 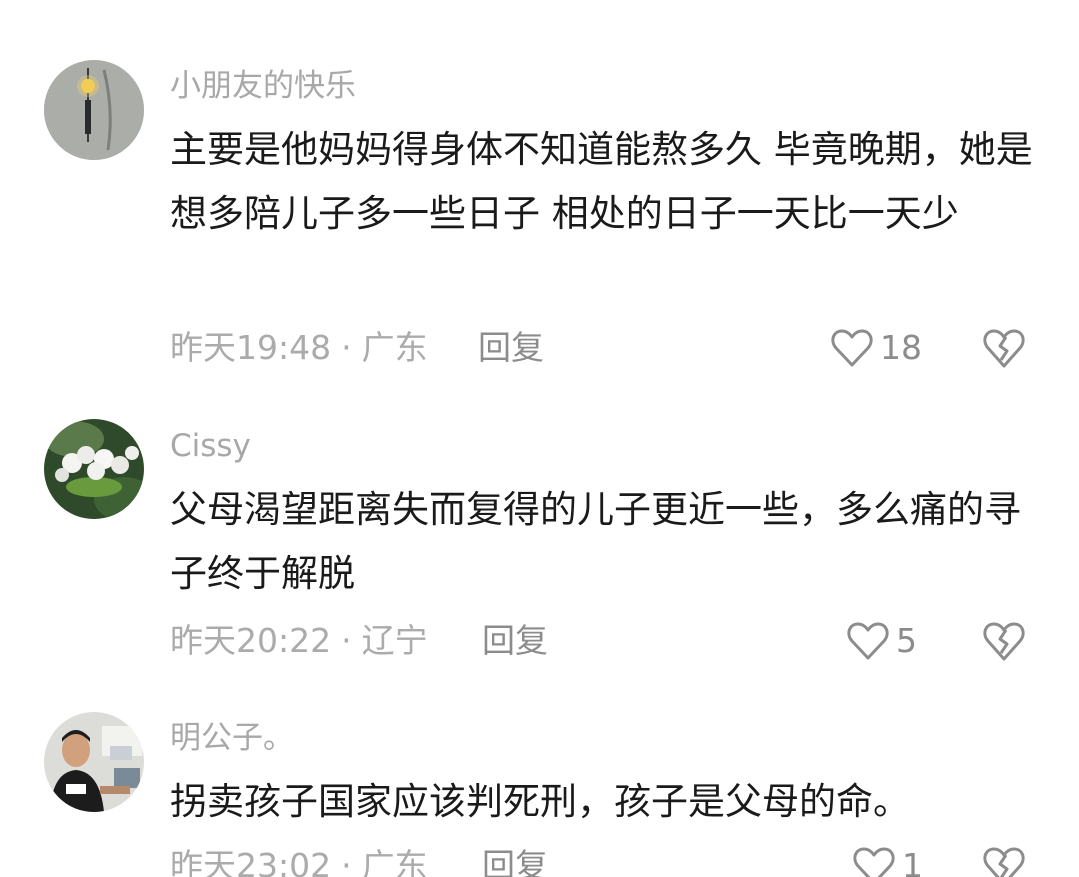 What do you see at coordinates (876, 348) in the screenshot?
I see `like-button: 18` at bounding box center [876, 348].